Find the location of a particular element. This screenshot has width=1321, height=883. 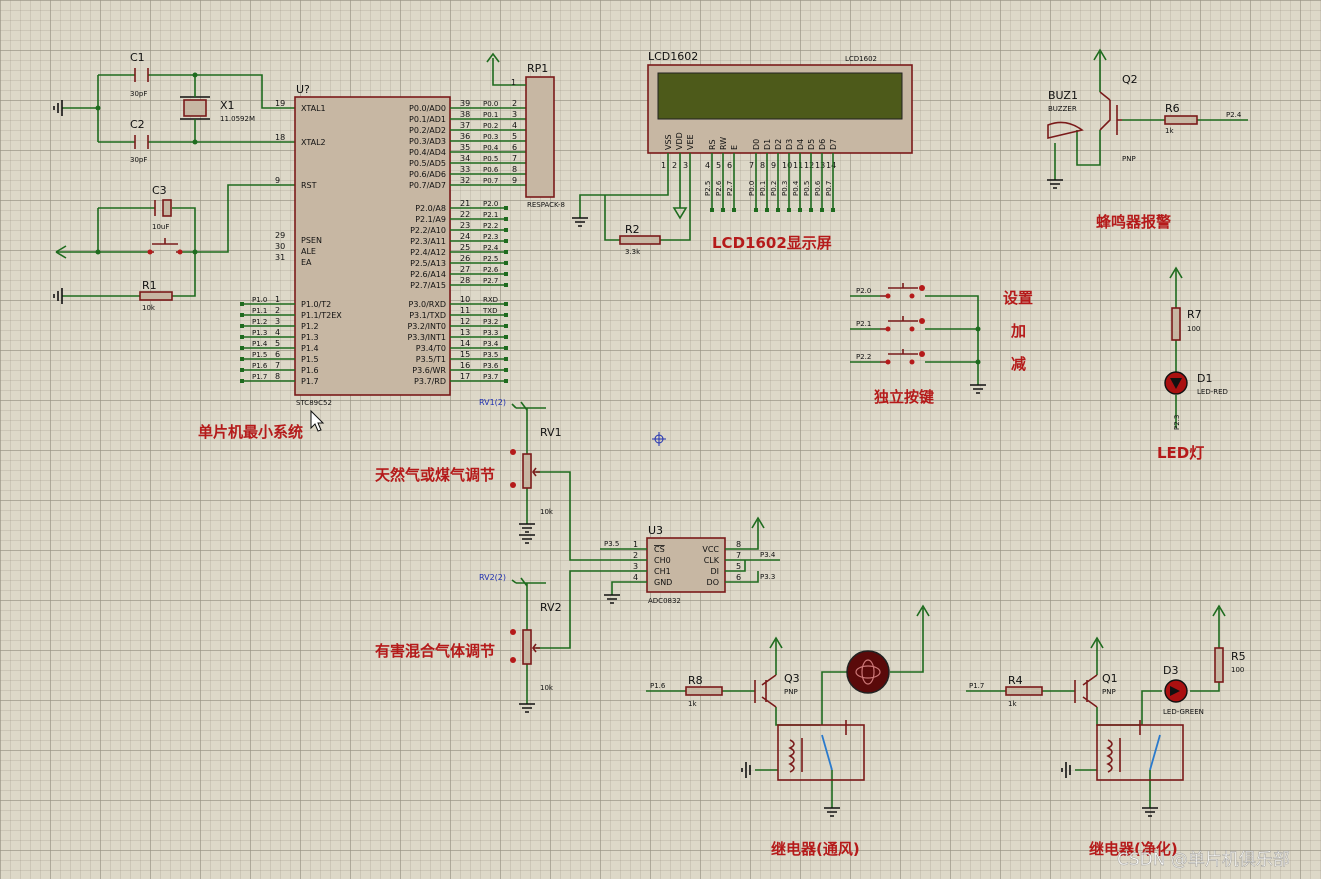

lcd-pin-name: D5 is located at coordinates (811, 144).